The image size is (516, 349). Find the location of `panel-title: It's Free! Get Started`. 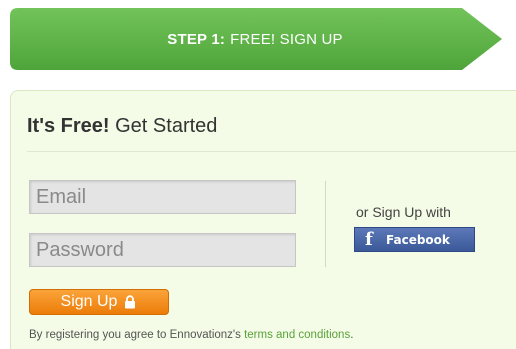

panel-title: It's Free! Get Started is located at coordinates (122, 126).